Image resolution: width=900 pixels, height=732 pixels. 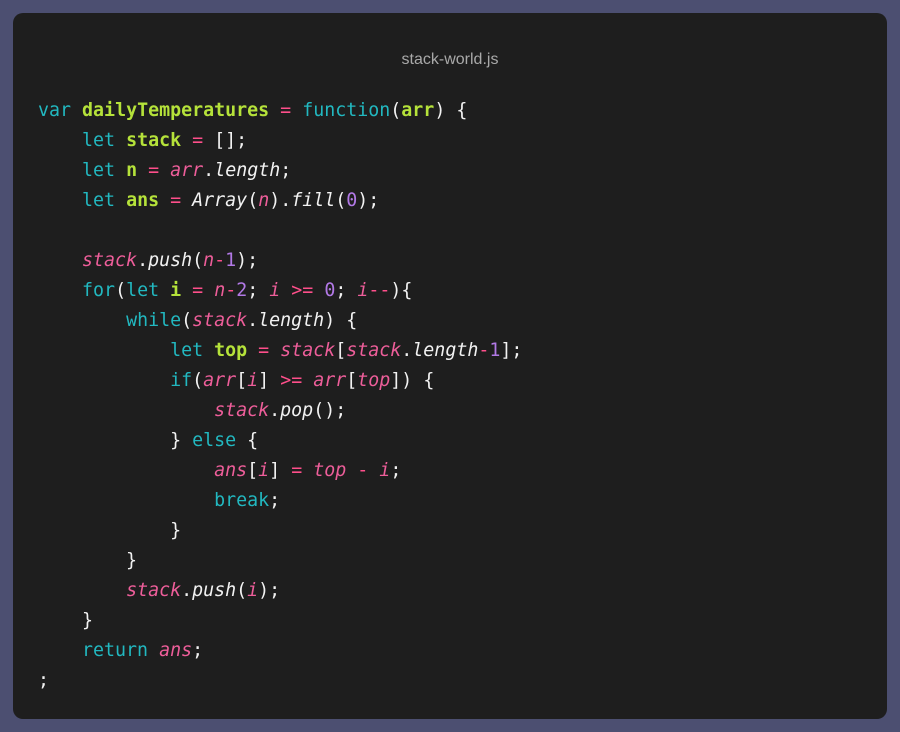 What do you see at coordinates (121, 290) in the screenshot?
I see `code-token: (` at bounding box center [121, 290].